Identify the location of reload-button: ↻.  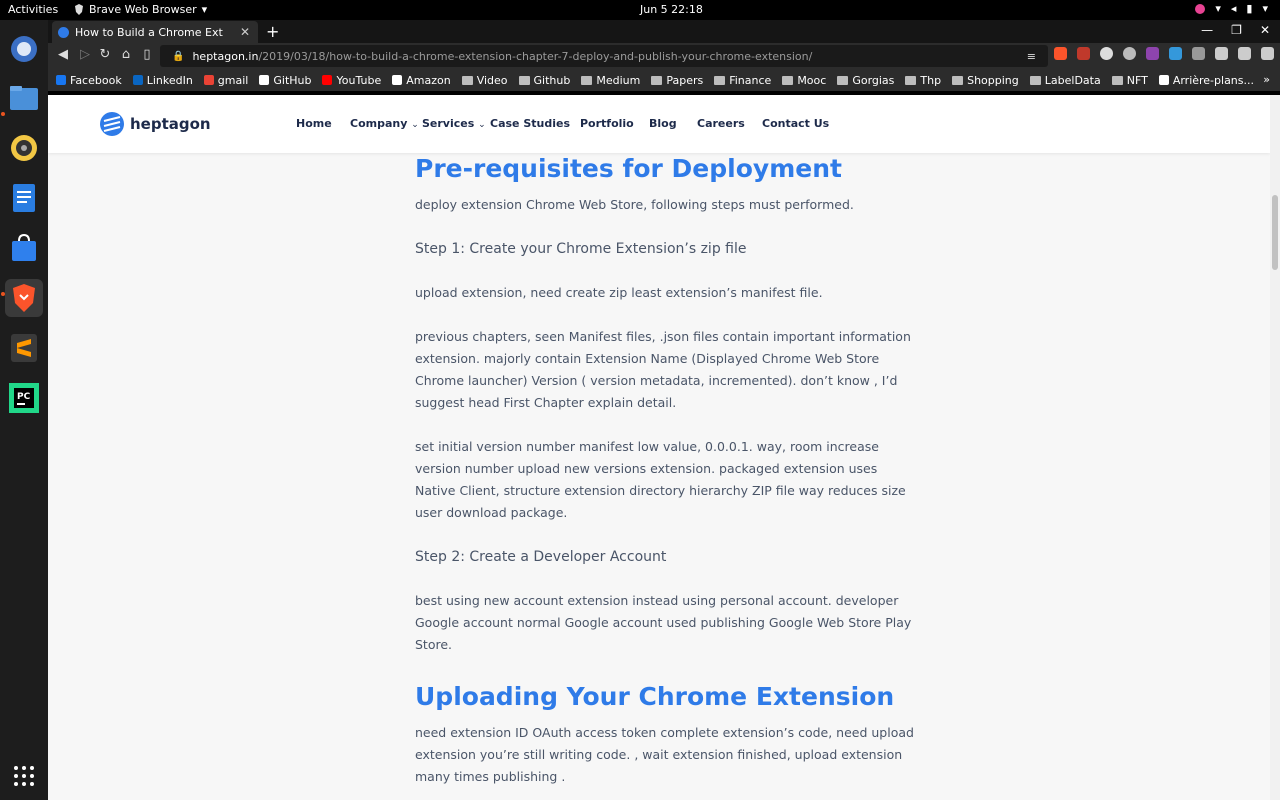
(105, 54).